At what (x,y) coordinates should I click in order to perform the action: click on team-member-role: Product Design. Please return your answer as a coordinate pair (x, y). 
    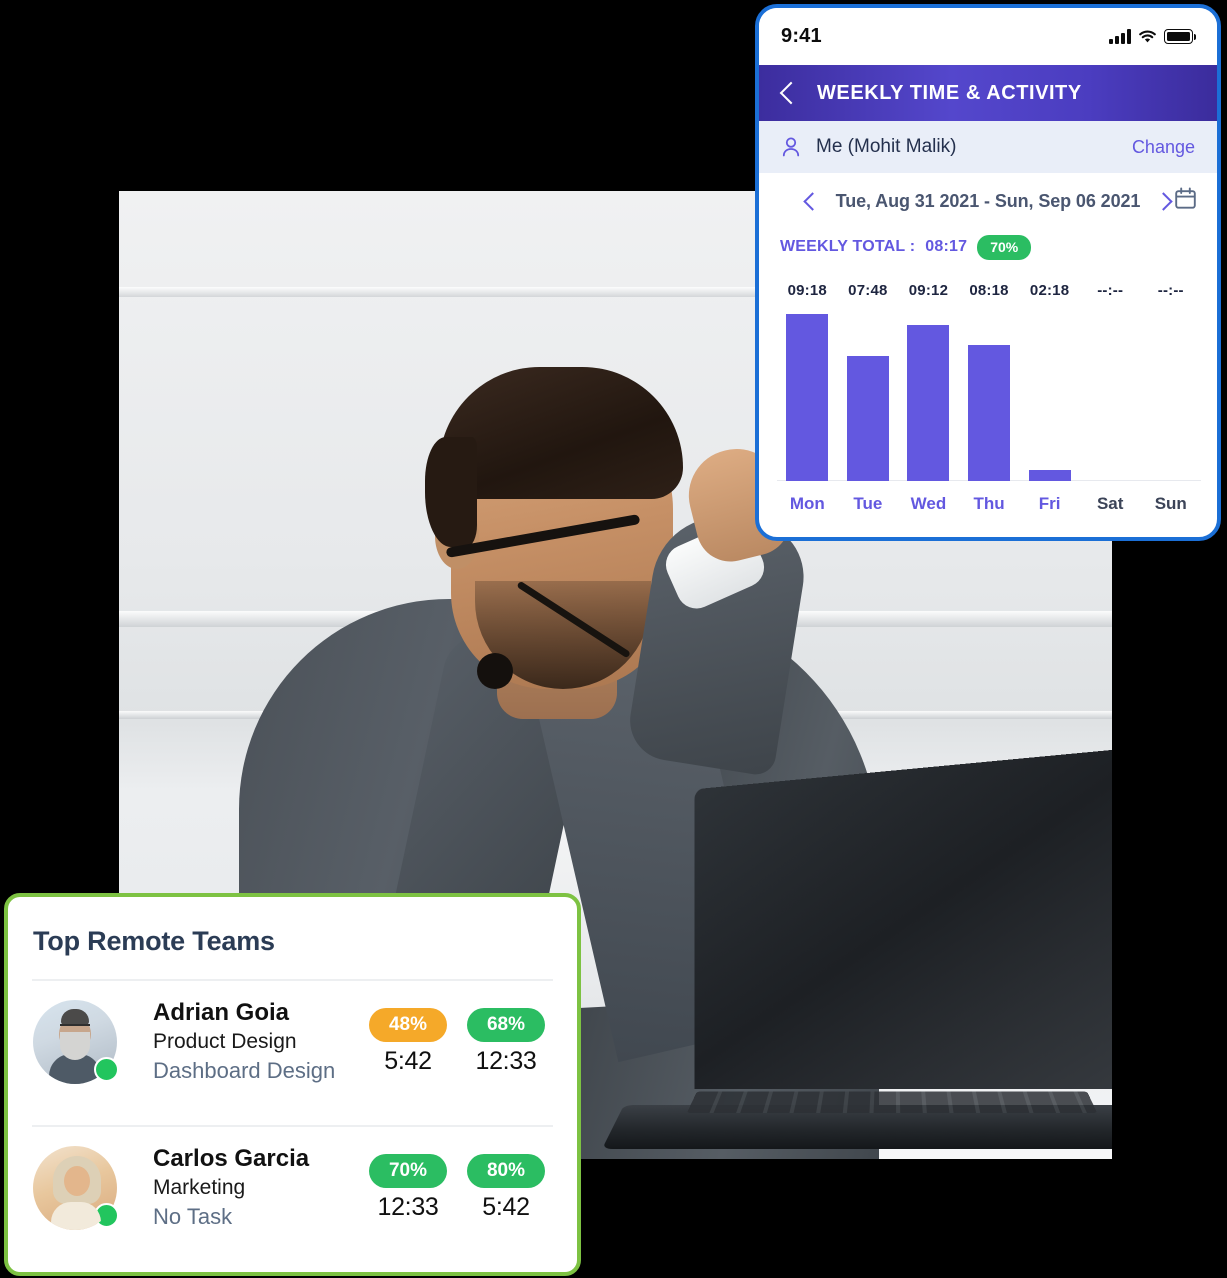
    Looking at the image, I should click on (225, 1041).